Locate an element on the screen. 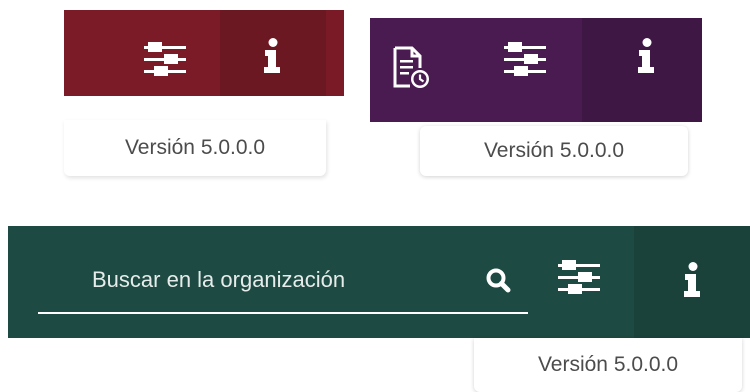 The image size is (750, 392). toolbar-edge is located at coordinates (335, 53).